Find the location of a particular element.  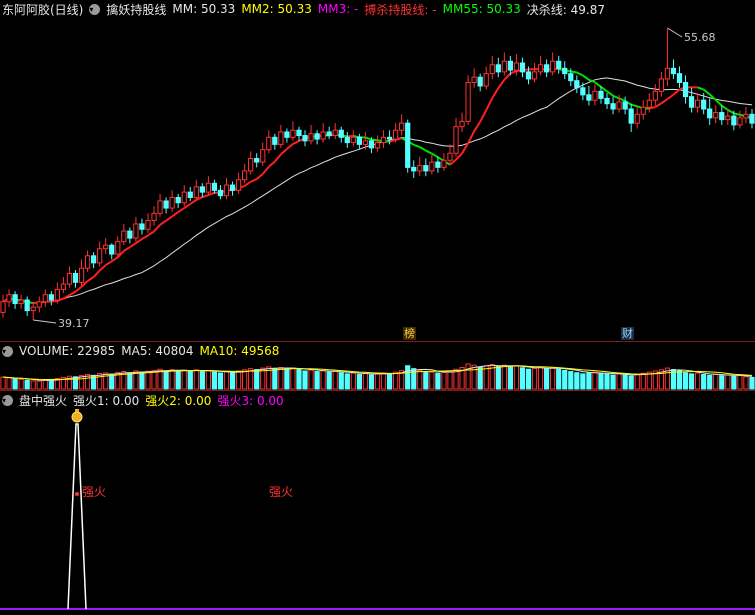

signal-spike is located at coordinates (77, 516).